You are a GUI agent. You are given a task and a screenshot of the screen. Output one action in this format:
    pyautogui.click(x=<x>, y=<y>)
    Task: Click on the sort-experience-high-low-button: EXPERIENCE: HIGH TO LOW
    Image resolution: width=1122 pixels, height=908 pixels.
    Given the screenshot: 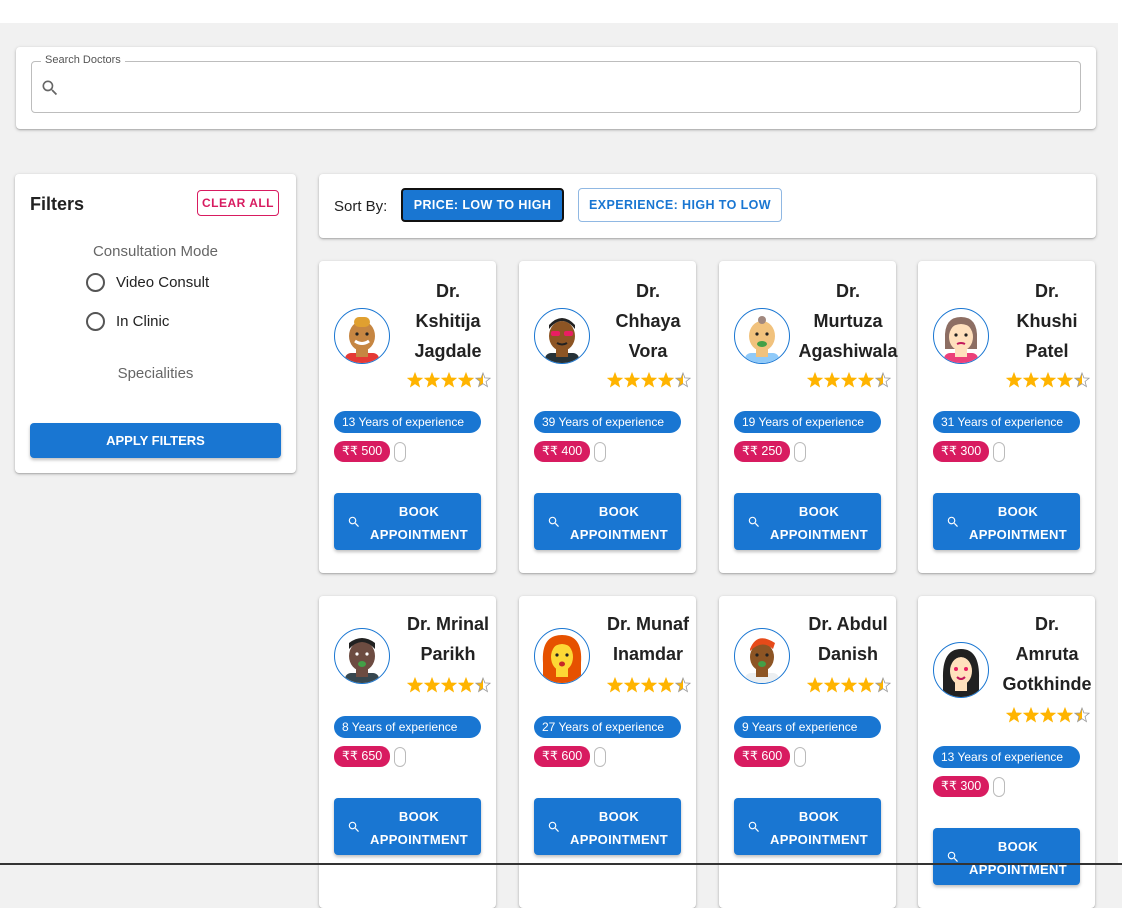 What is the action you would take?
    pyautogui.click(x=680, y=205)
    